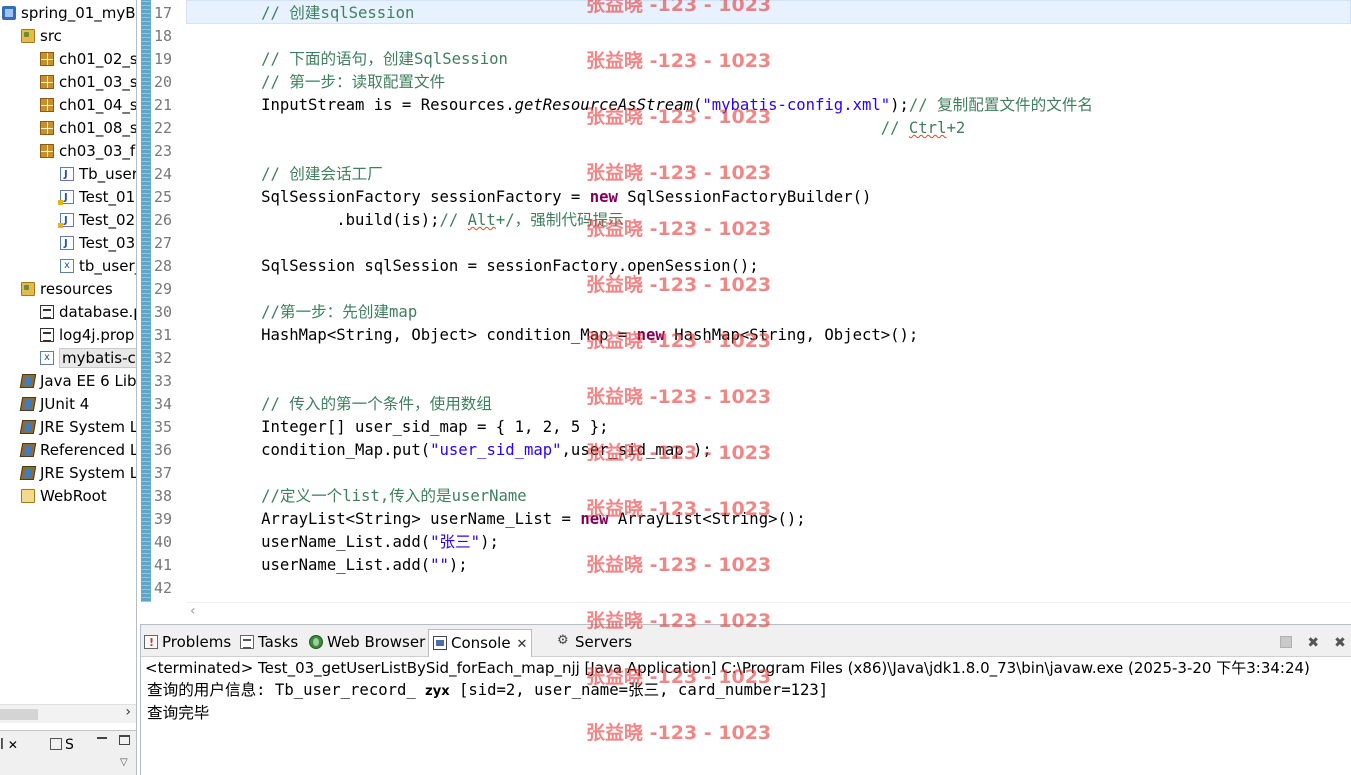  What do you see at coordinates (315, 82) in the screenshot?
I see `code-line: // 第一步：读取配置文件` at bounding box center [315, 82].